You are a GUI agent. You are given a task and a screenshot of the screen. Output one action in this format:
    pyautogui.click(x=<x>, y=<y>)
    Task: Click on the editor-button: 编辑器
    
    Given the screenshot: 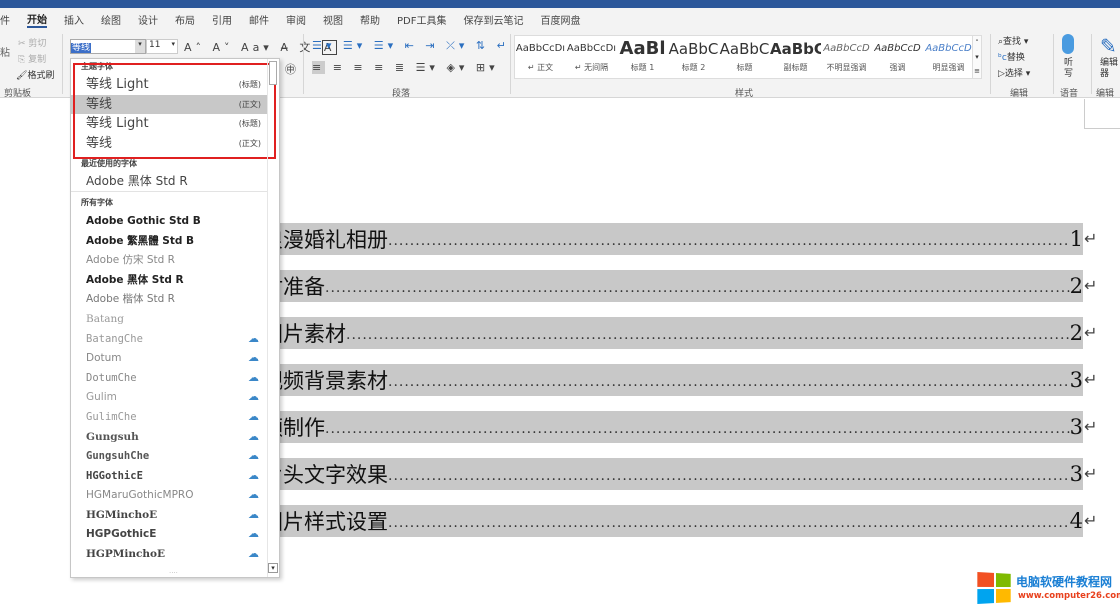 What is the action you would take?
    pyautogui.click(x=1110, y=69)
    